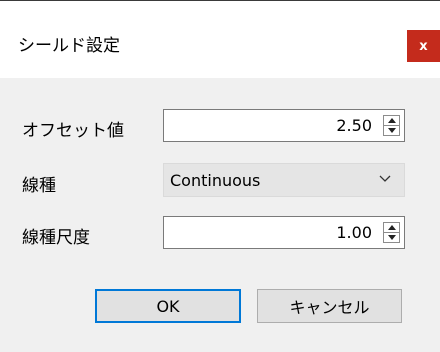 The image size is (440, 352). I want to click on linetype-scale-increment-button, so click(391, 228).